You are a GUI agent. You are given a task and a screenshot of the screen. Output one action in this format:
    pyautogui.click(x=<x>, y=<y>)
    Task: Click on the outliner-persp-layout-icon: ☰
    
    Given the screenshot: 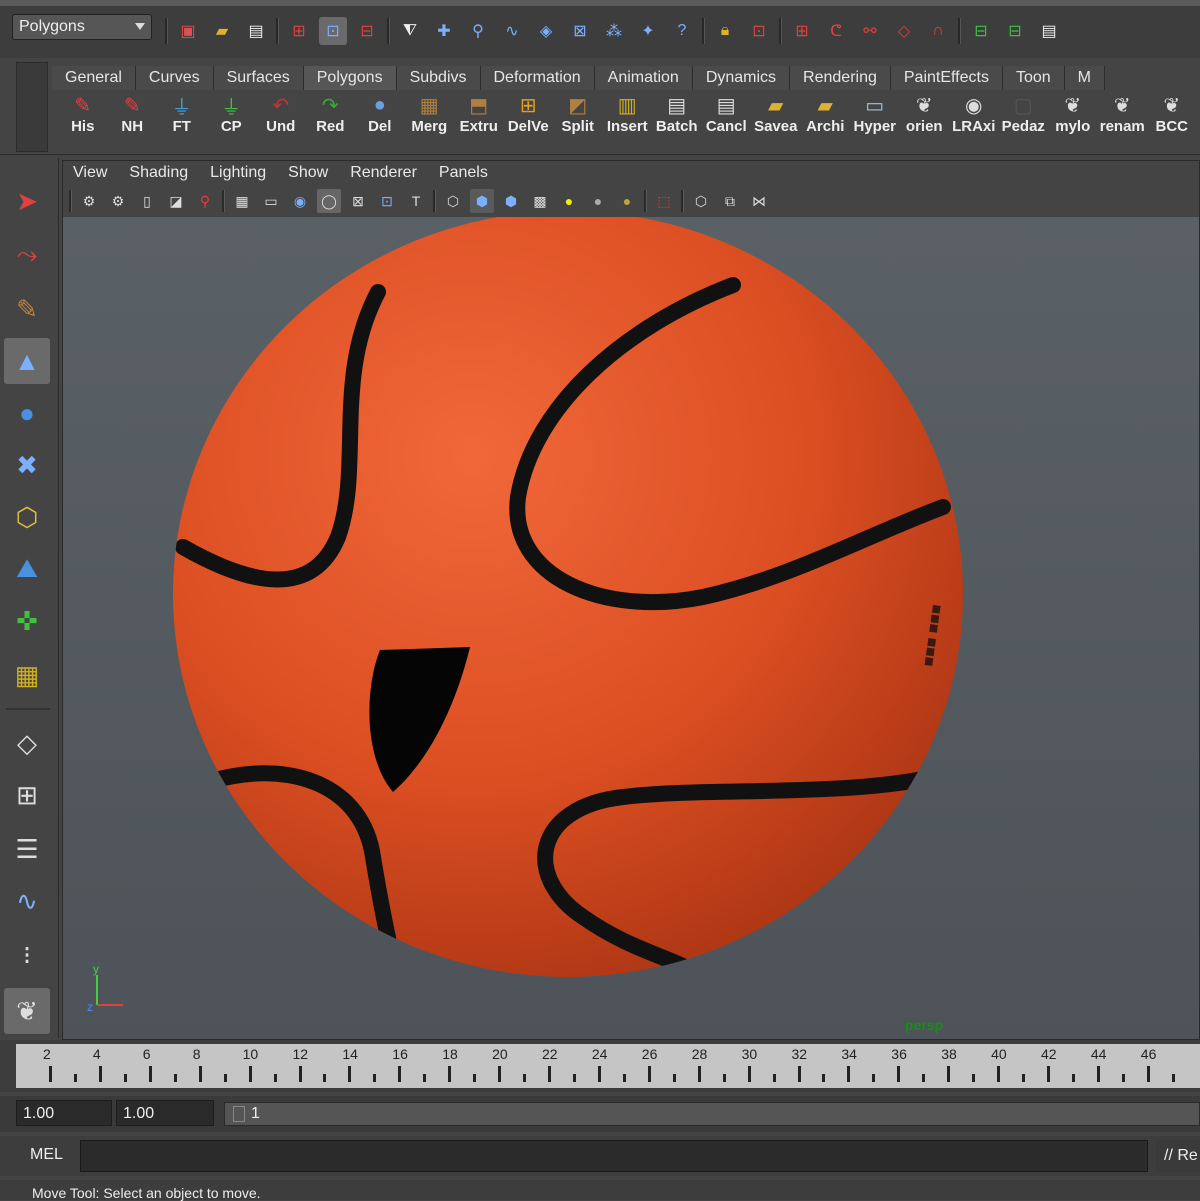 What is the action you would take?
    pyautogui.click(x=27, y=849)
    